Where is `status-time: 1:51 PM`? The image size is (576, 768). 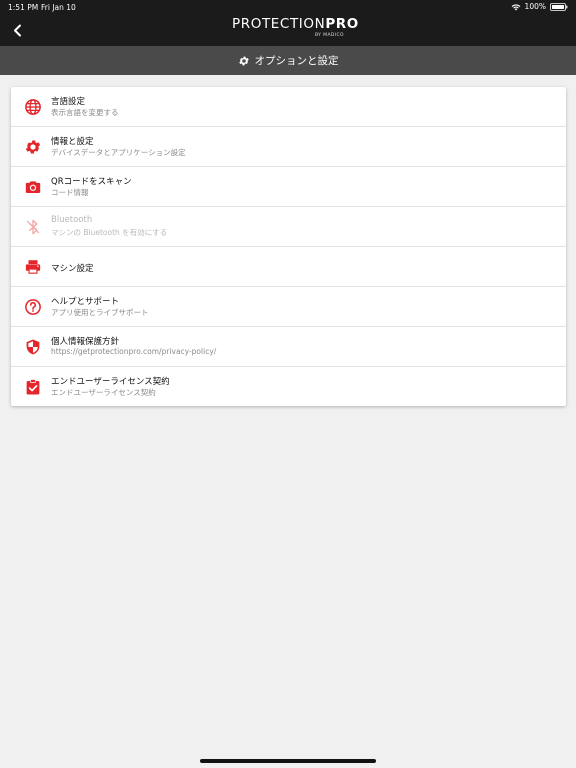 status-time: 1:51 PM is located at coordinates (23, 7).